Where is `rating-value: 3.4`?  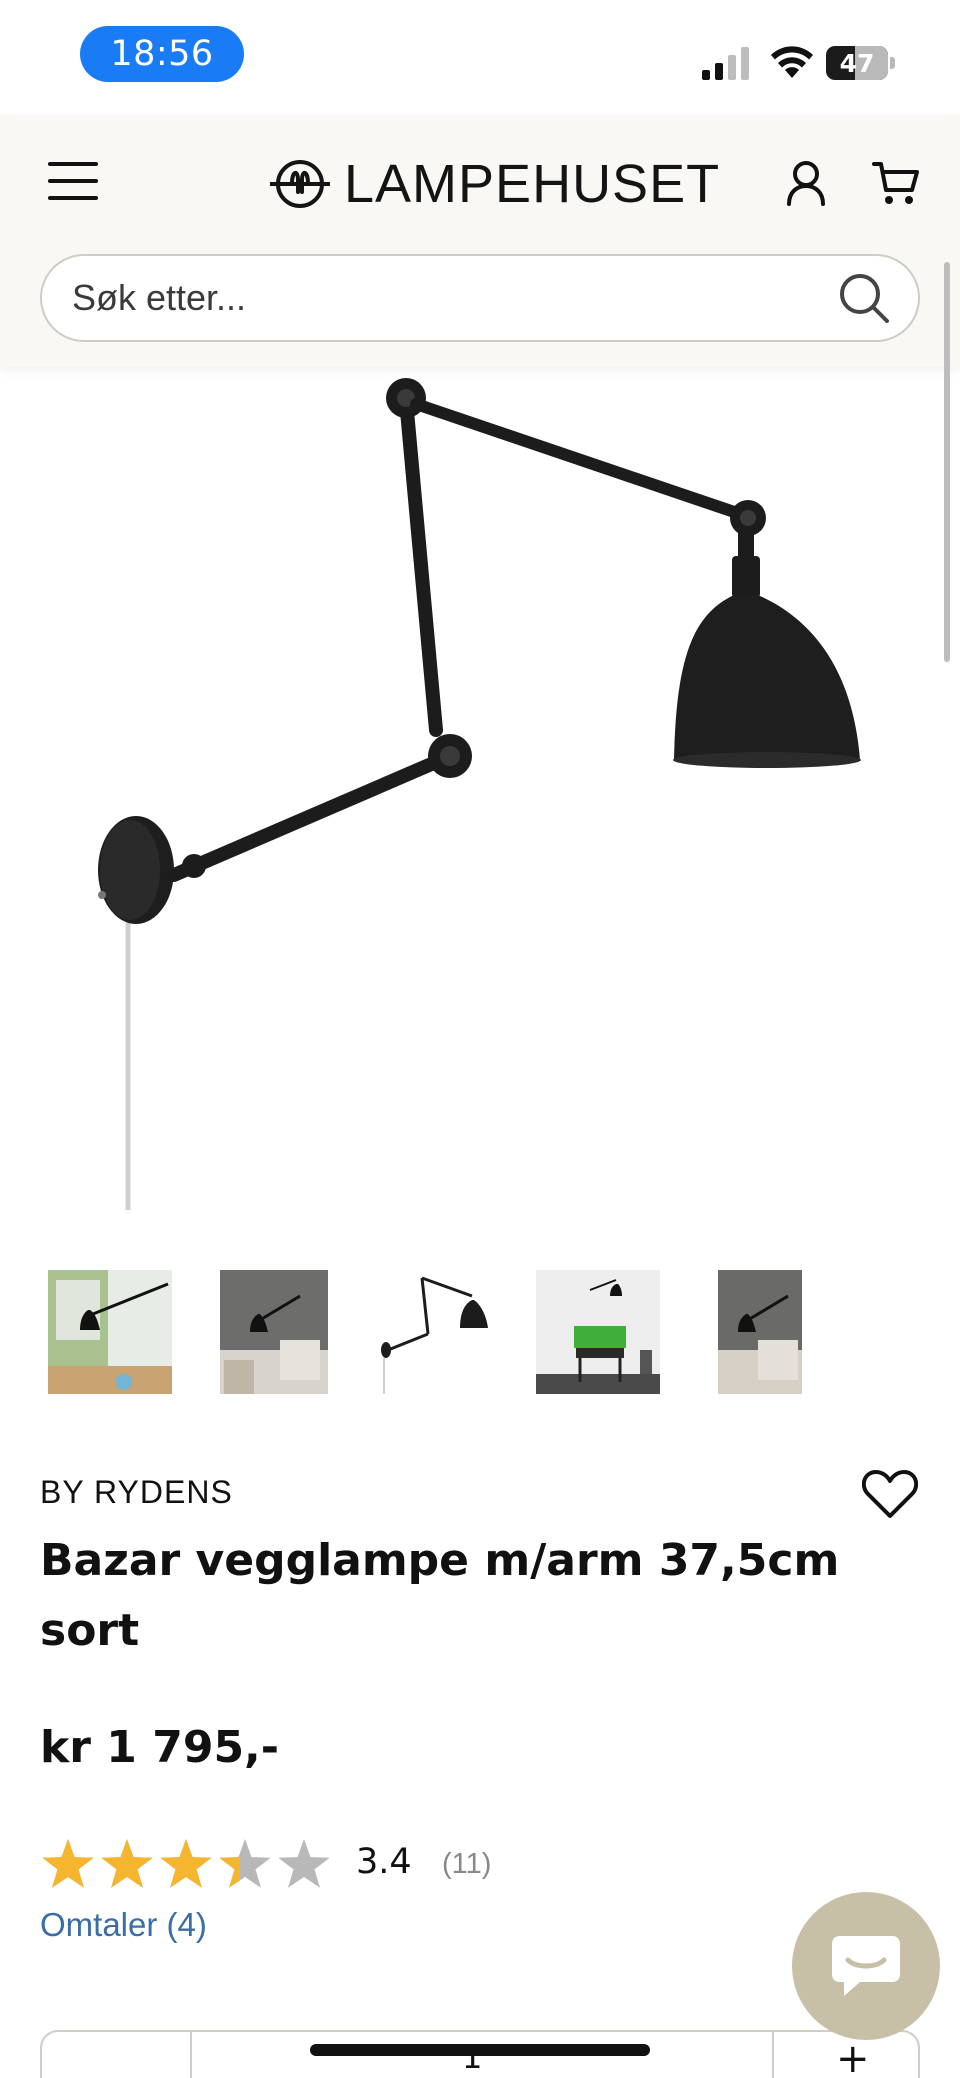 rating-value: 3.4 is located at coordinates (384, 1862).